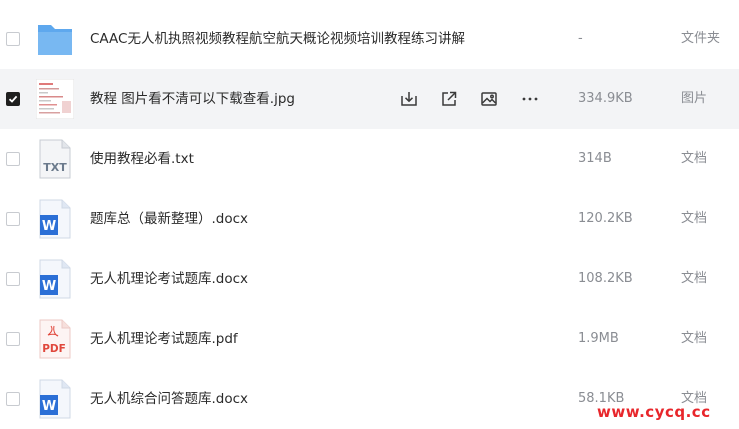  I want to click on file-name: 题库总（最新整理）.docx, so click(169, 219).